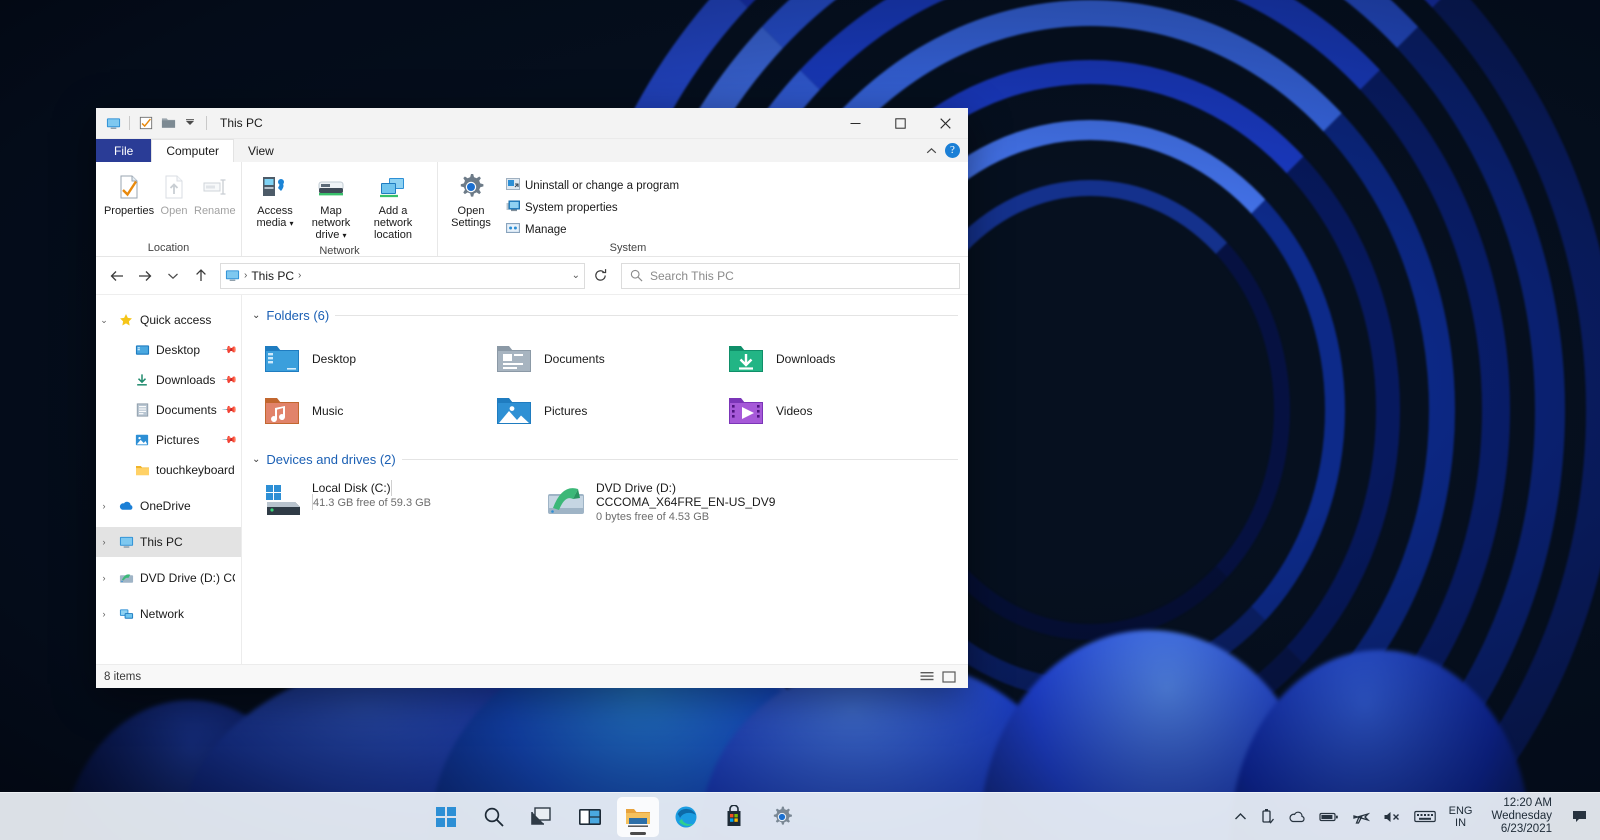  What do you see at coordinates (638, 816) in the screenshot?
I see `file-explorer-button` at bounding box center [638, 816].